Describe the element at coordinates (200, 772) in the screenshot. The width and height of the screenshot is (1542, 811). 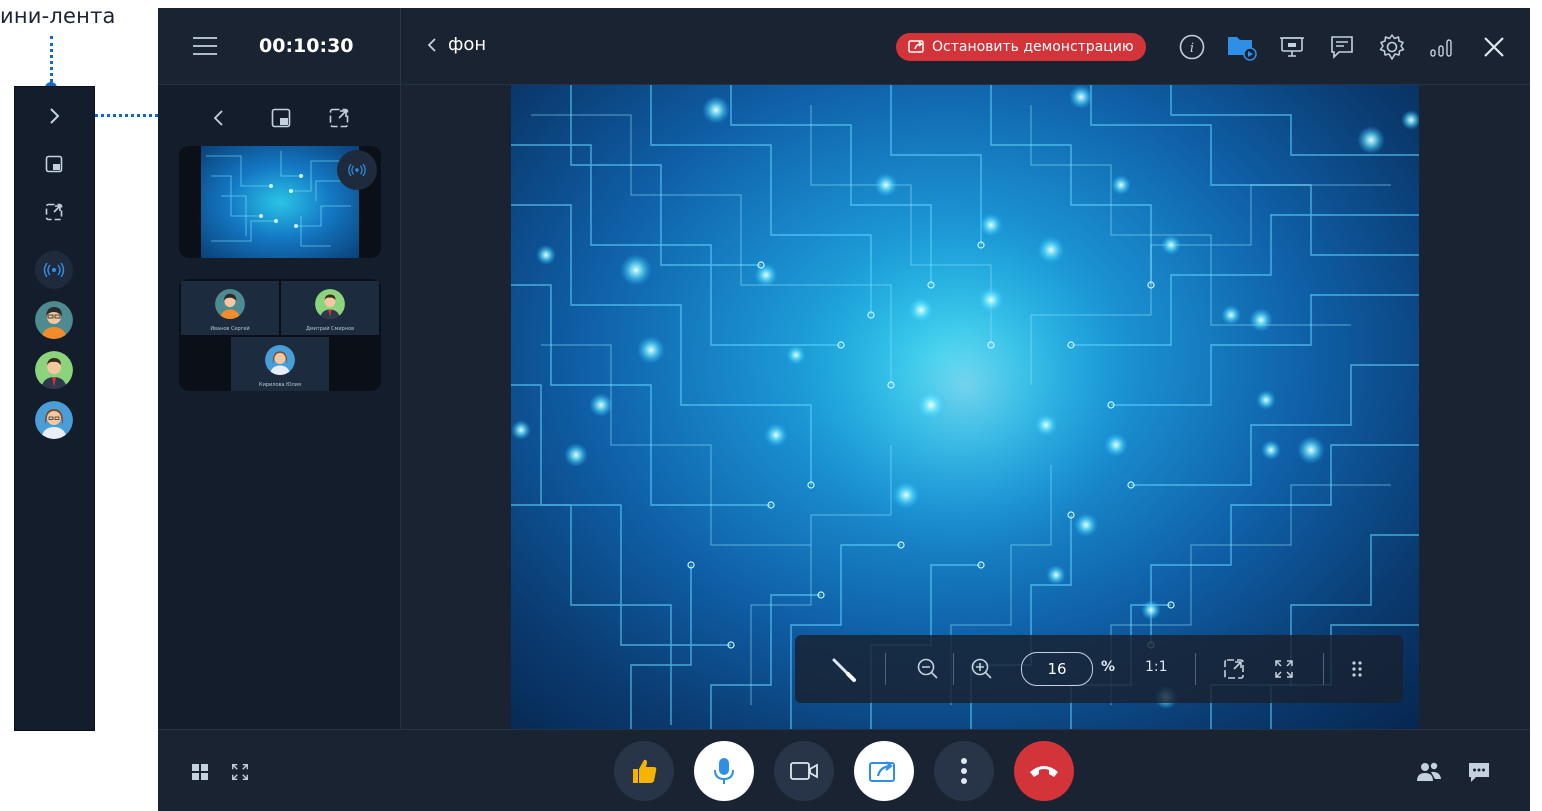
I see `layout-grid-icon` at that location.